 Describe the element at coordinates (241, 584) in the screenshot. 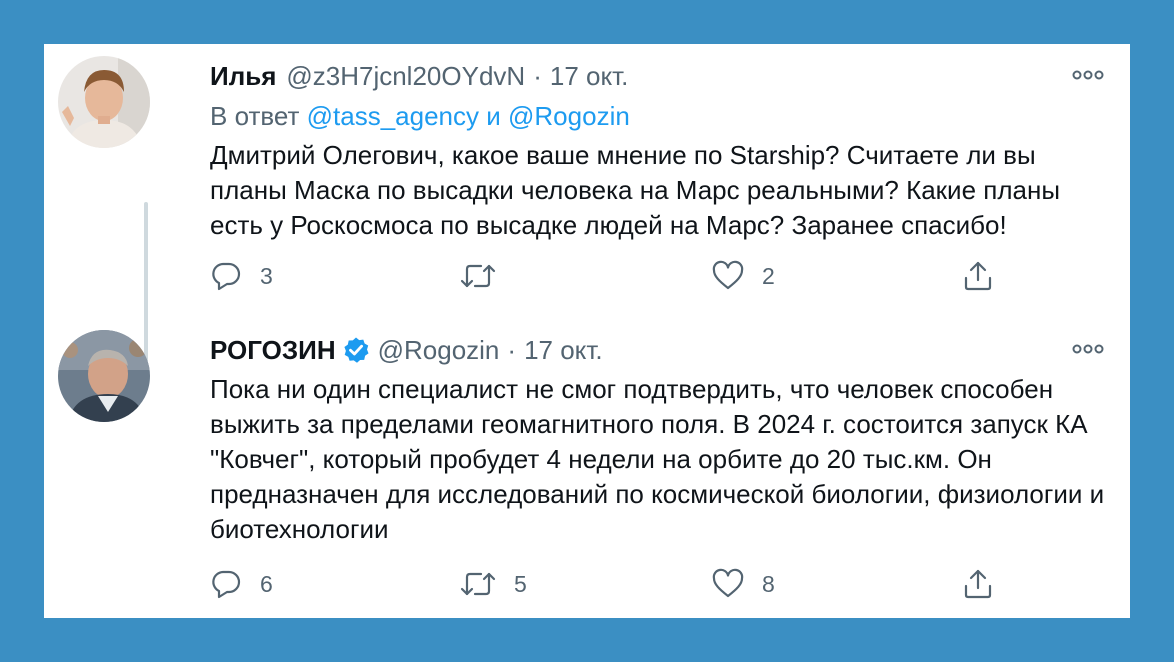

I see `reply-button: 6` at that location.